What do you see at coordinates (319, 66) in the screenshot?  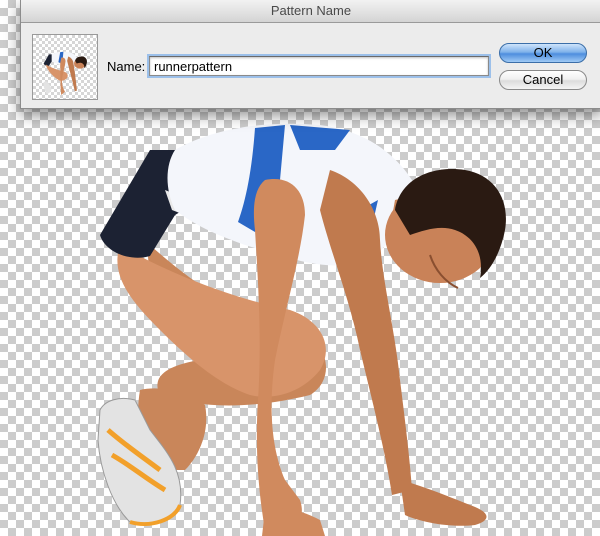 I see `pattern-name-input` at bounding box center [319, 66].